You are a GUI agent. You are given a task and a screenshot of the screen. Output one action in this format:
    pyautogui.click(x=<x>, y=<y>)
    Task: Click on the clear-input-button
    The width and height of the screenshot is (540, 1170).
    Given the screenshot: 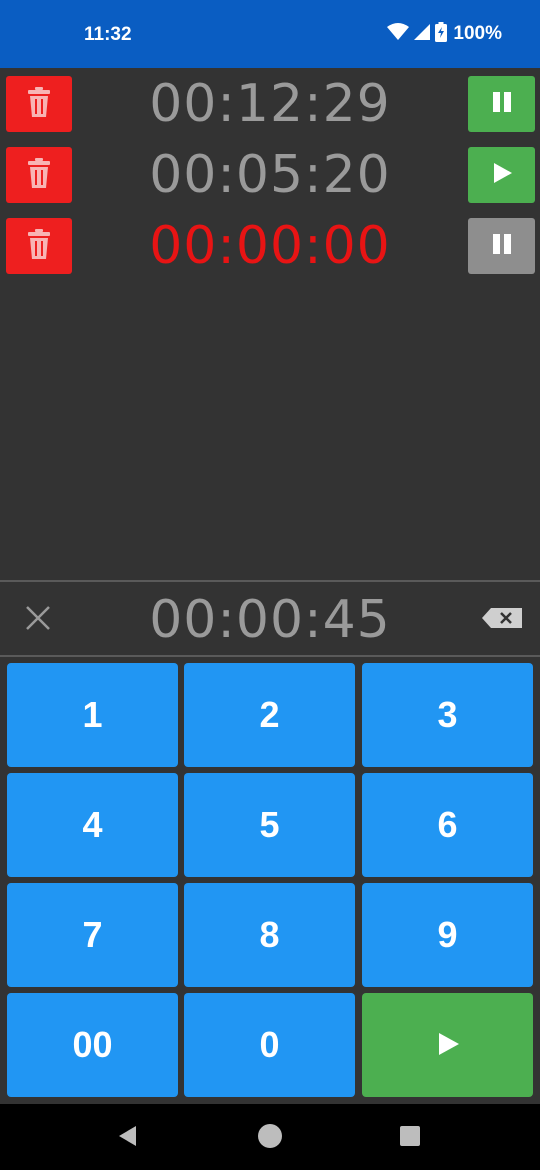 What is the action you would take?
    pyautogui.click(x=38, y=620)
    